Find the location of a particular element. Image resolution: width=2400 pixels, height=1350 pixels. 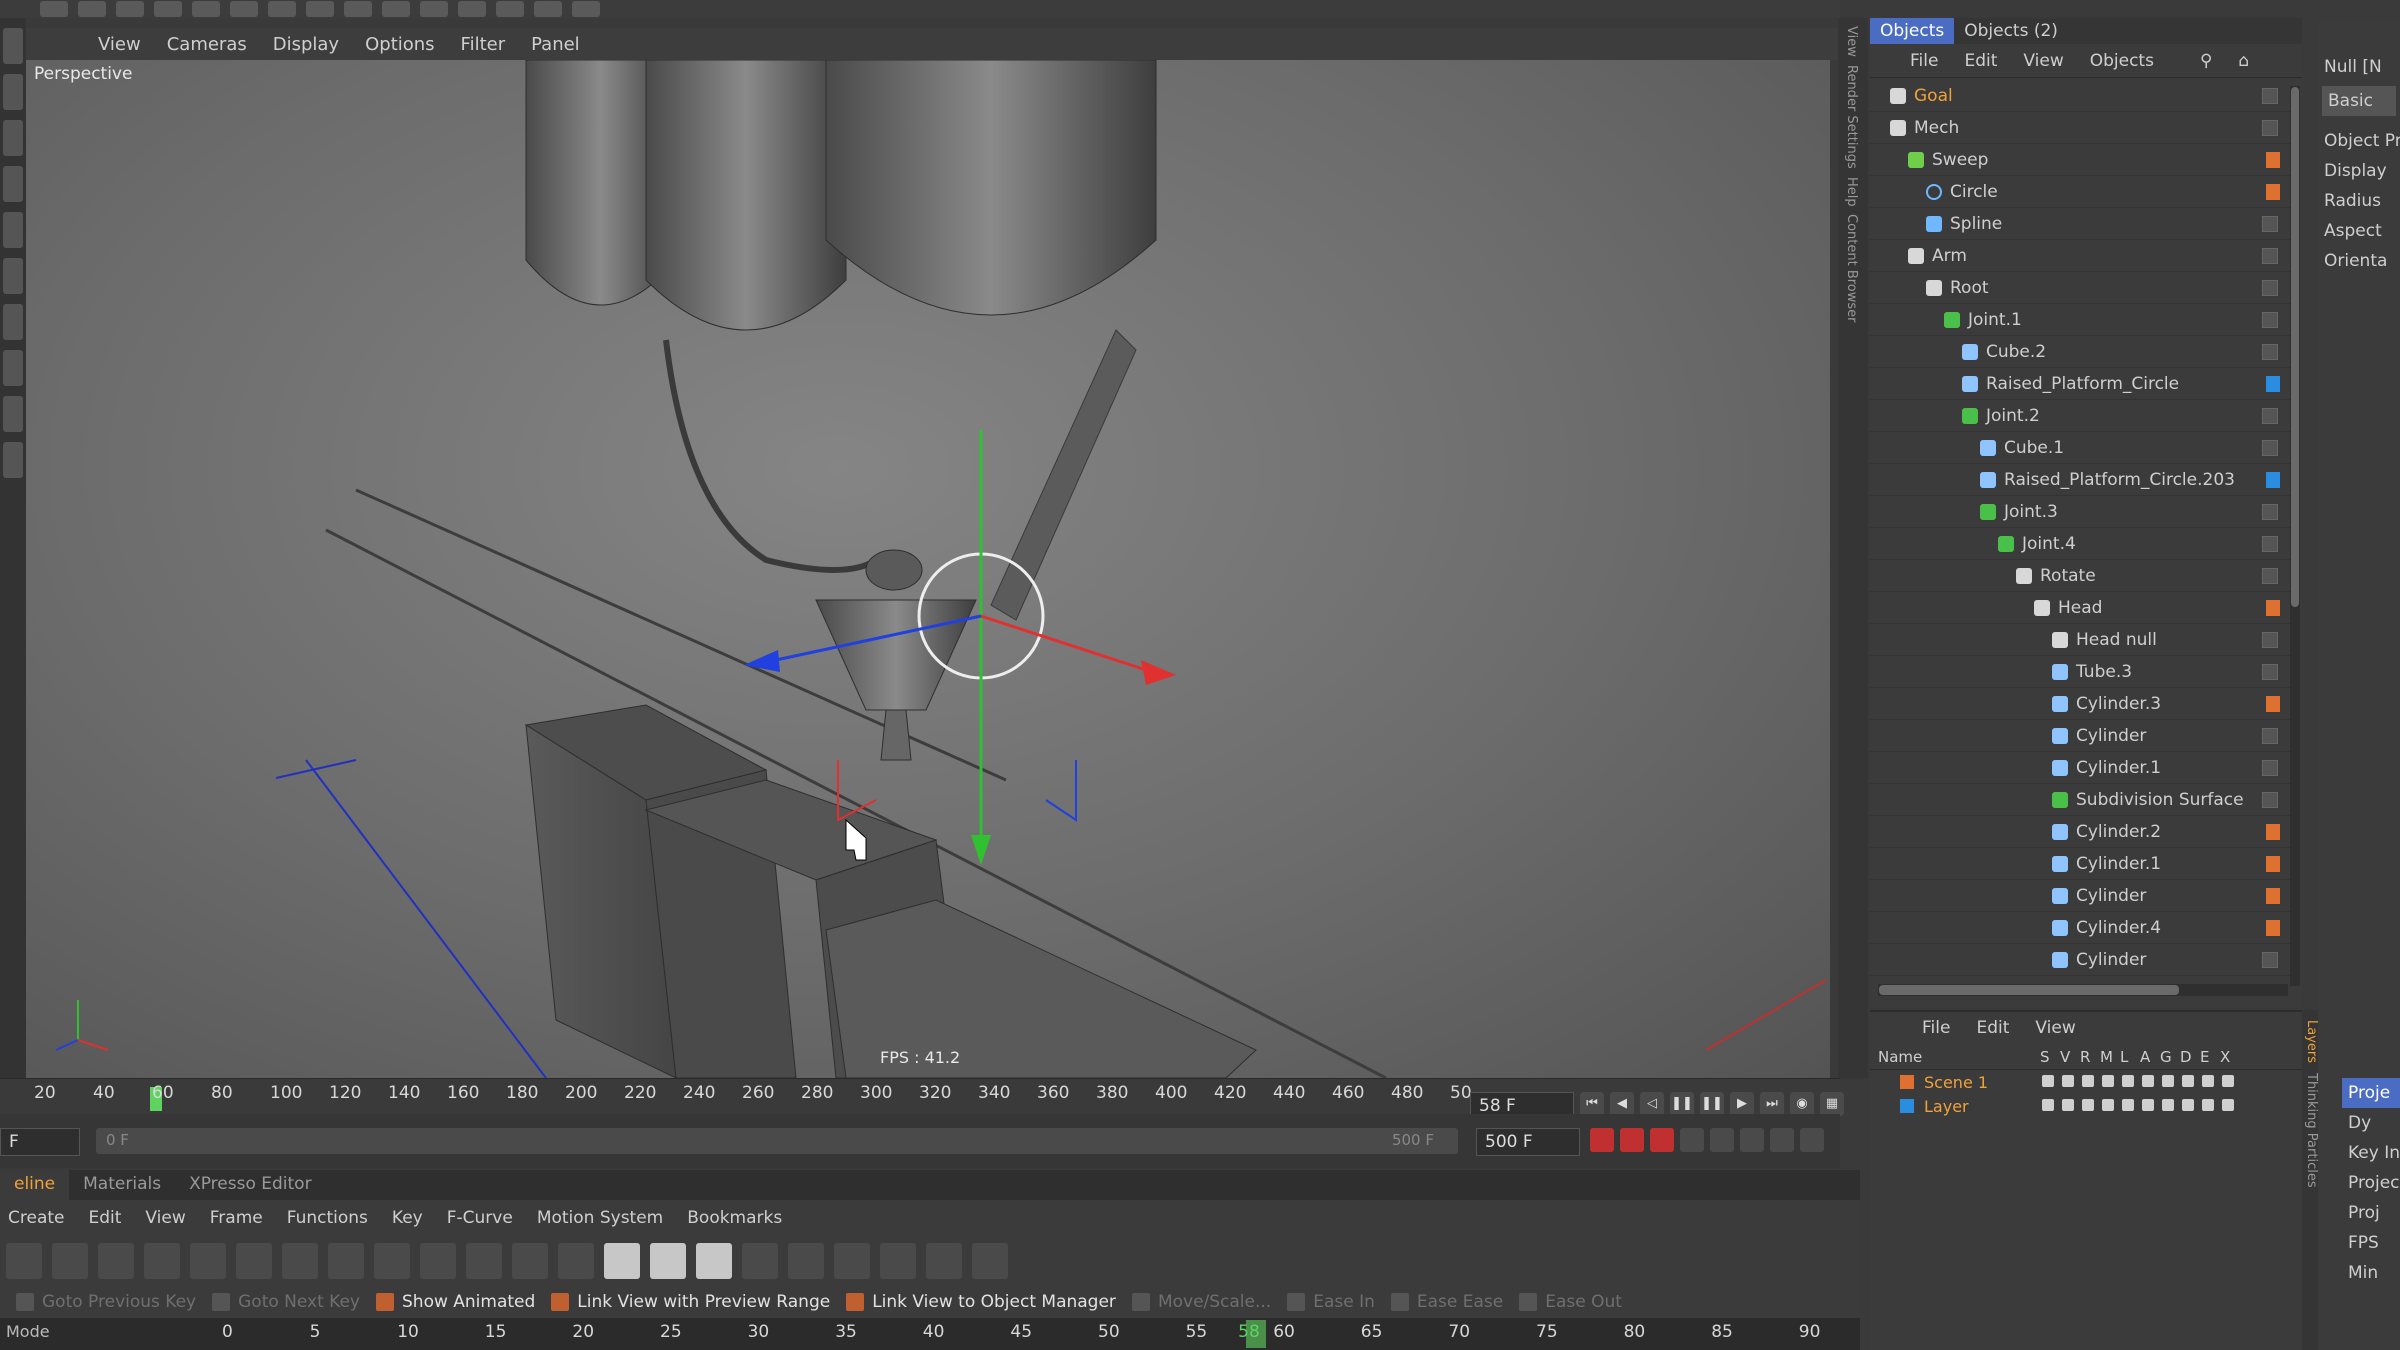

scale-key-icon is located at coordinates (1722, 1140).